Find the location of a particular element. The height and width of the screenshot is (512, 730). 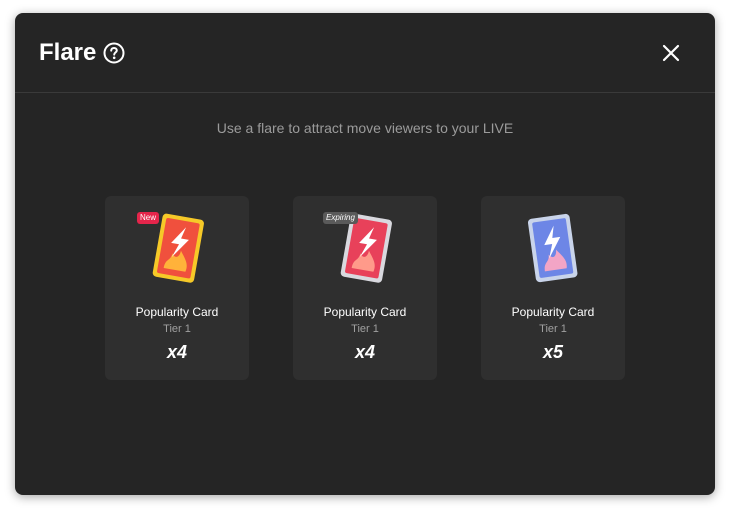

card-count: x5 is located at coordinates (553, 352).